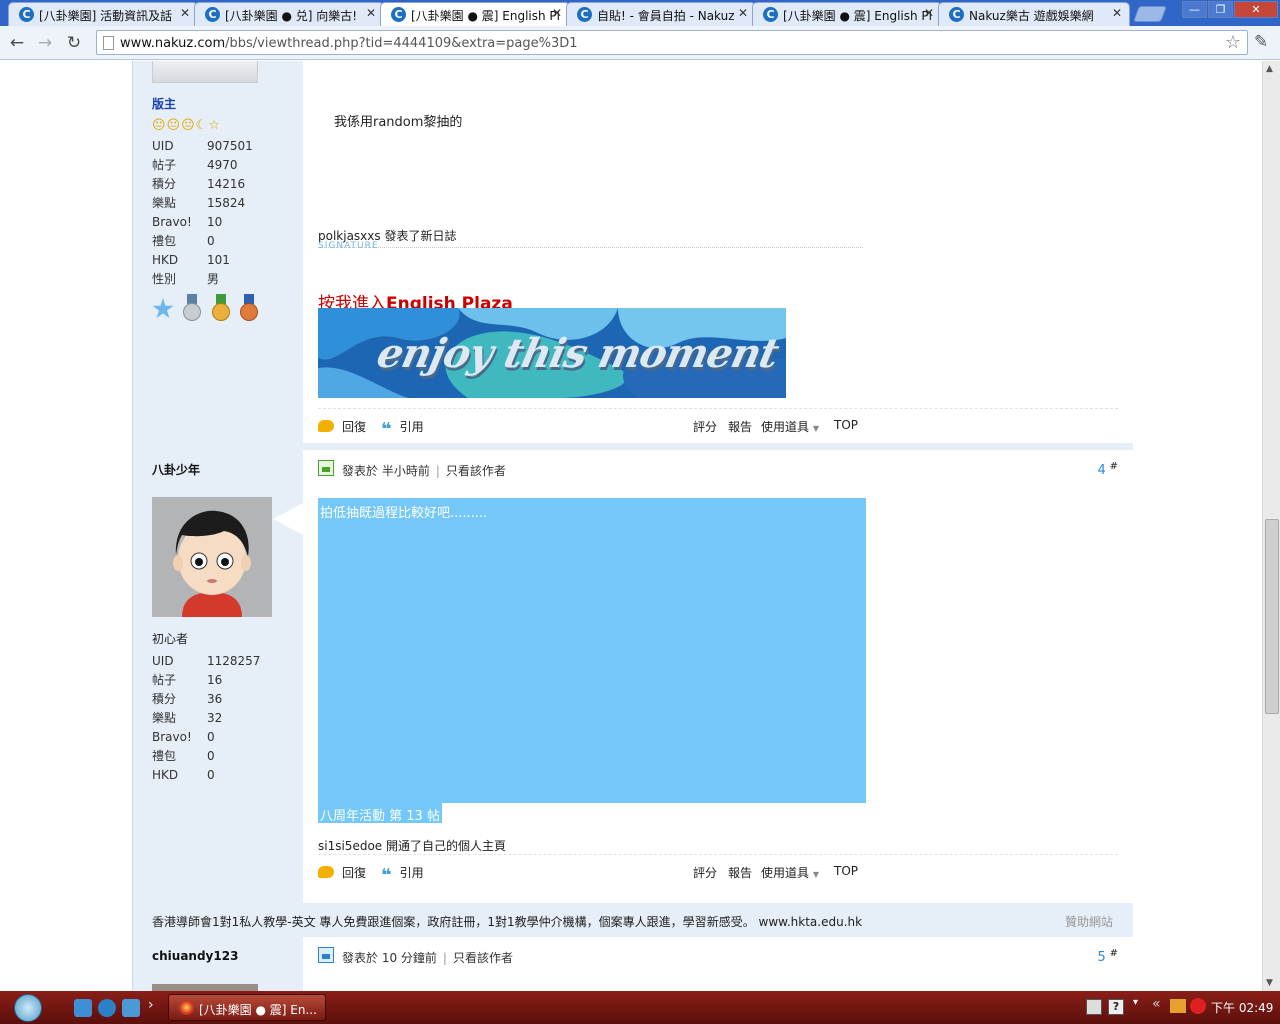 Image resolution: width=1280 pixels, height=1024 pixels. What do you see at coordinates (289, 14) in the screenshot?
I see `browser-tab: C [八卦樂園 ● 兑] 向樂古! ✕` at bounding box center [289, 14].